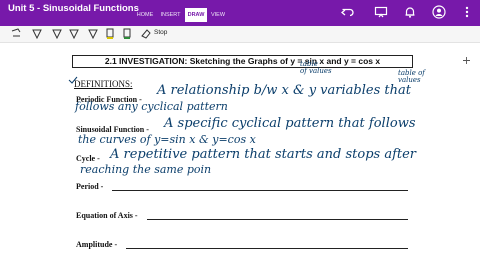 This screenshot has width=480, height=270. Describe the element at coordinates (146, 34) in the screenshot. I see `eraser-icon` at that location.